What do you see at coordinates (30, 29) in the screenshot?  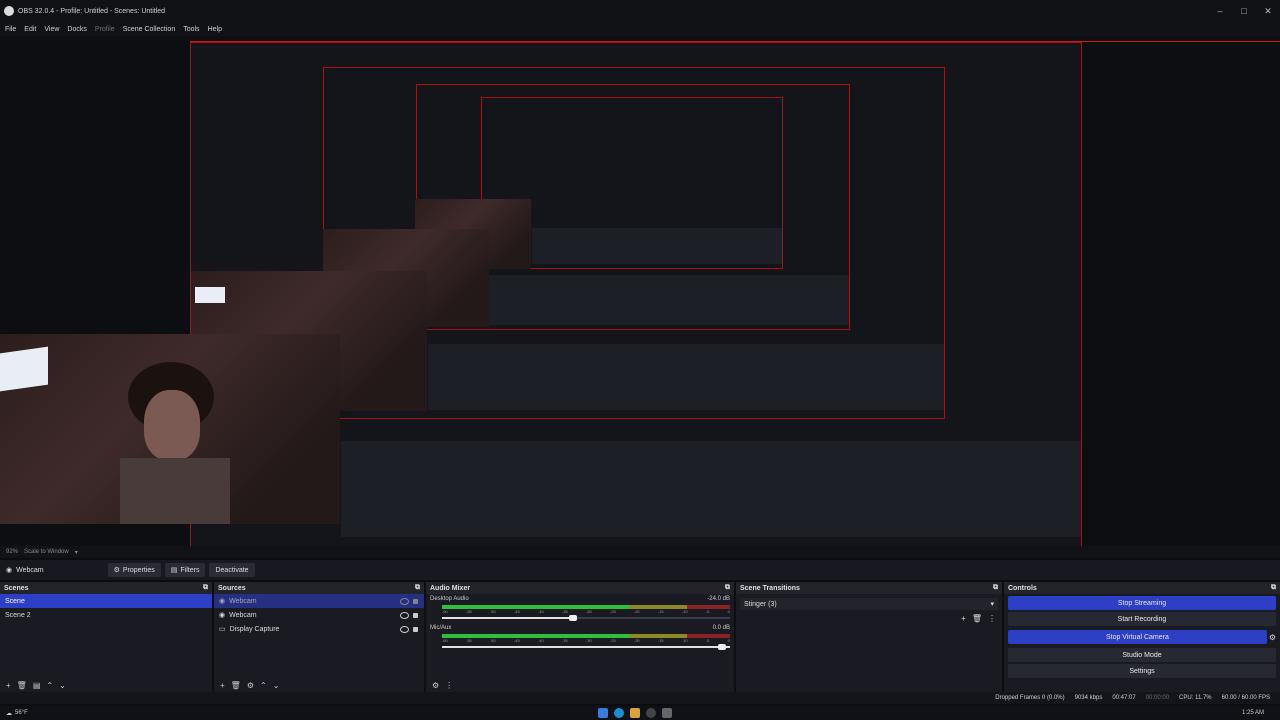 I see `menu-edit: Edit` at bounding box center [30, 29].